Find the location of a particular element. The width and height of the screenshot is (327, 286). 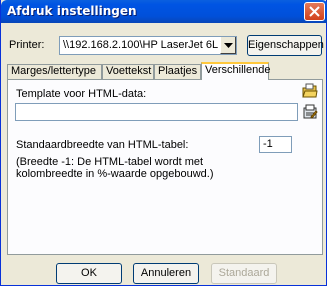

printer-select-value: \\192.168.2.100\HP LaserJet 6L is located at coordinates (141, 45).